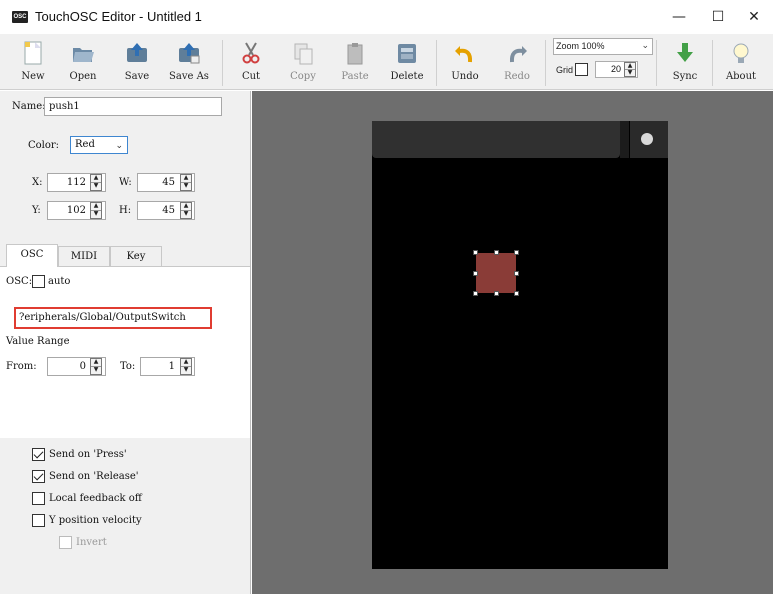  I want to click on new-label: New, so click(33, 76).